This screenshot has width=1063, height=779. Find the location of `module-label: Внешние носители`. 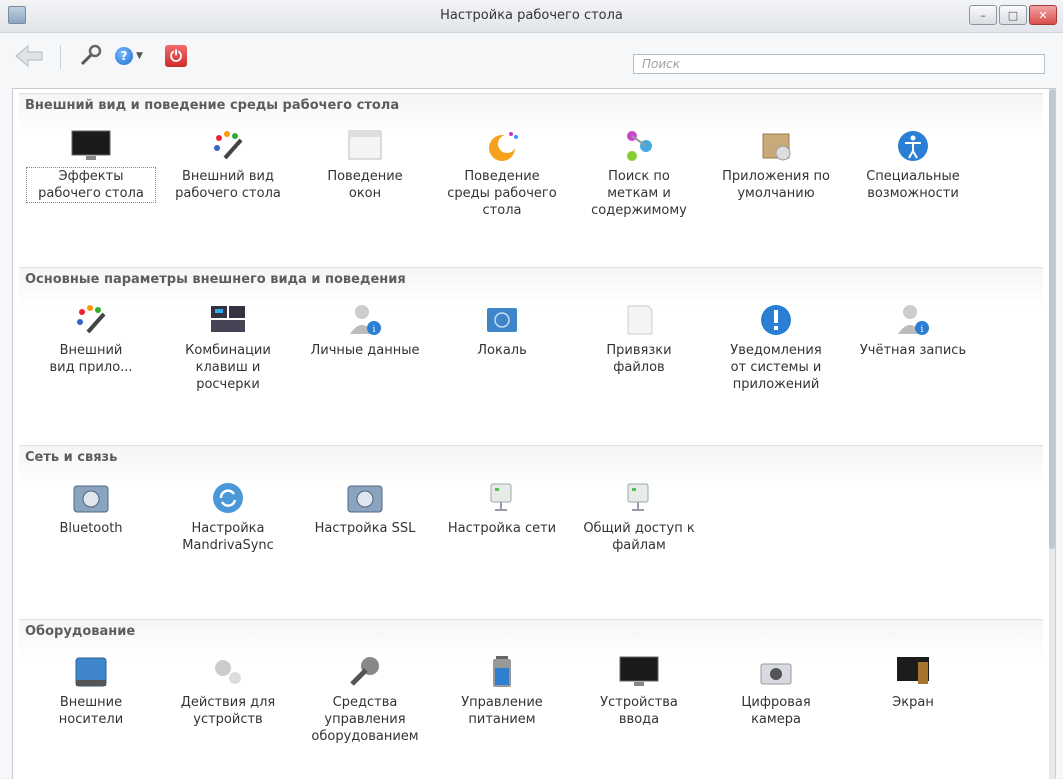

module-label: Внешние носители is located at coordinates (91, 711).